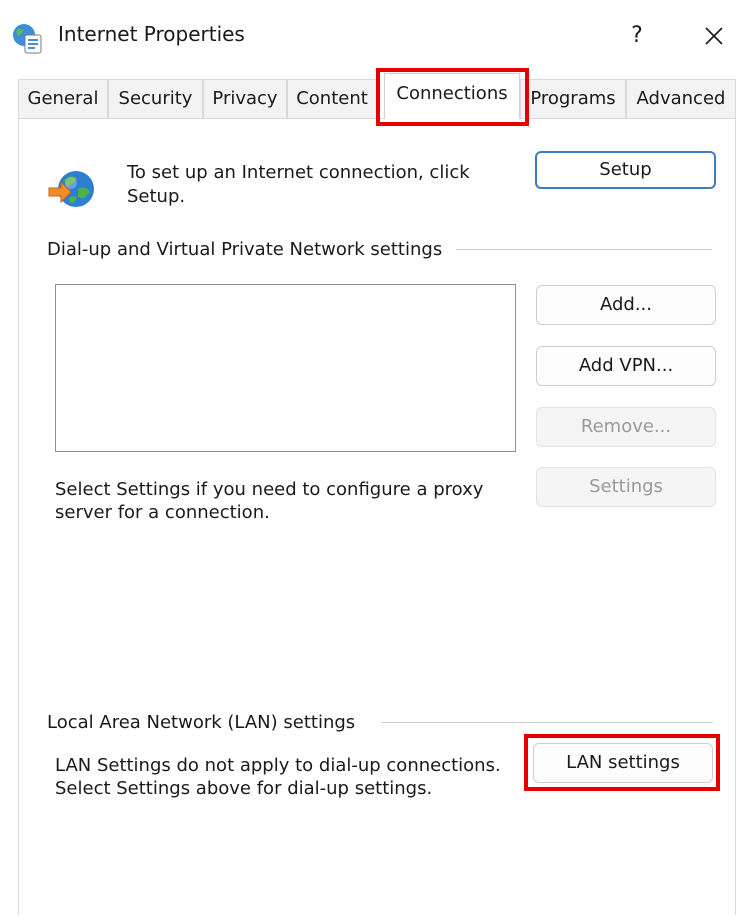  Describe the element at coordinates (156, 196) in the screenshot. I see `setup-description-line2: Setup.` at that location.